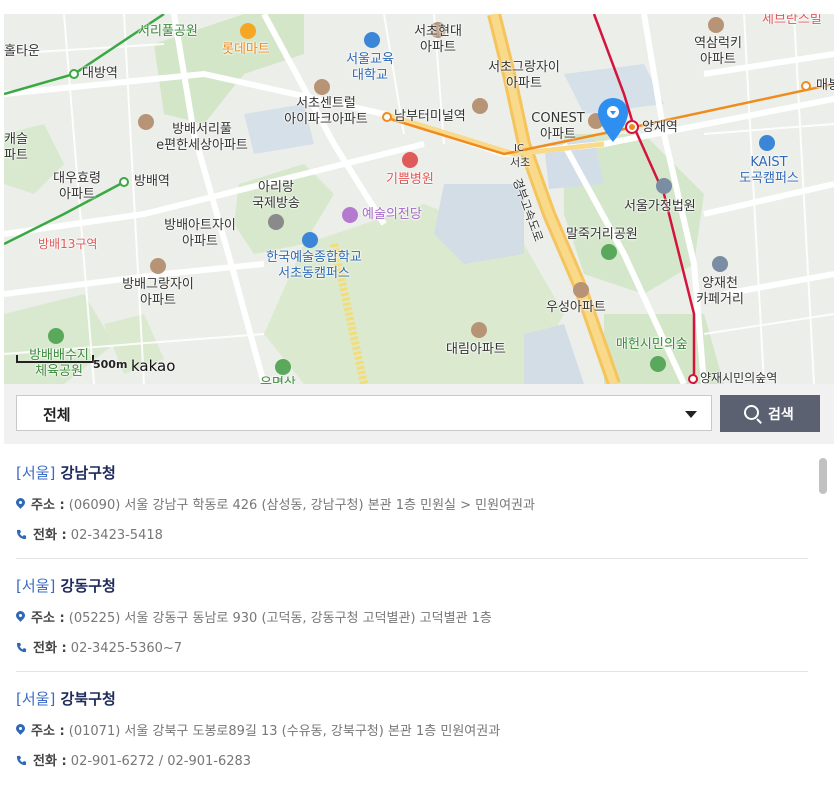 The image size is (838, 790). I want to click on map-label: 서초, so click(520, 162).